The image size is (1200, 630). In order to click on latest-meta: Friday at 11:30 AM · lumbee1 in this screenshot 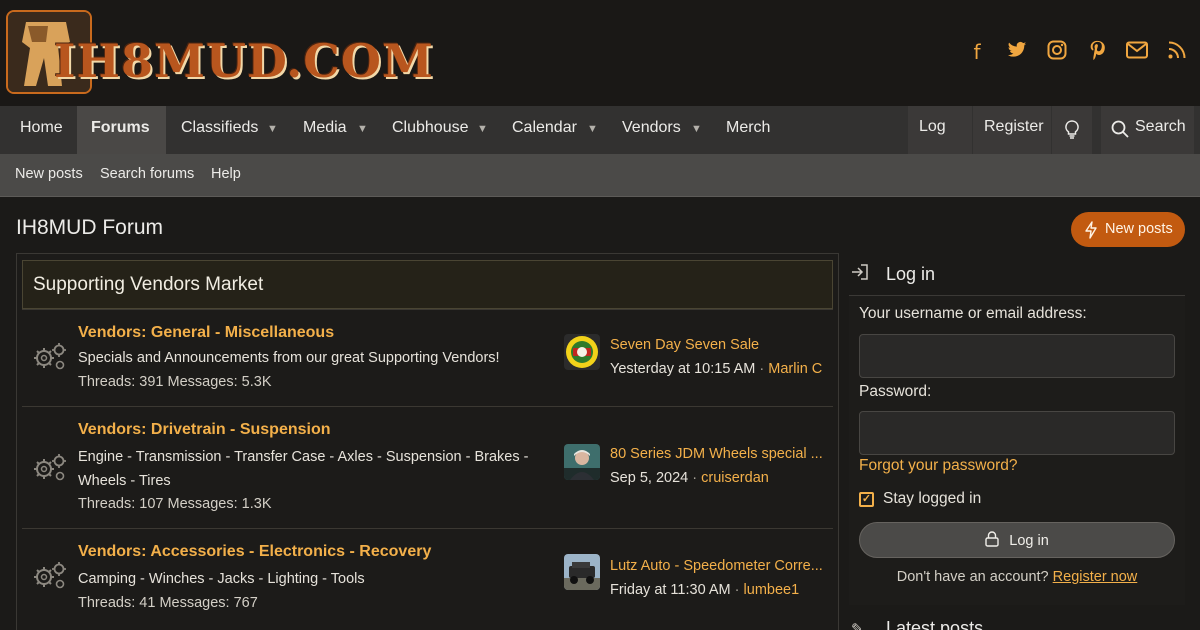, I will do `click(720, 590)`.